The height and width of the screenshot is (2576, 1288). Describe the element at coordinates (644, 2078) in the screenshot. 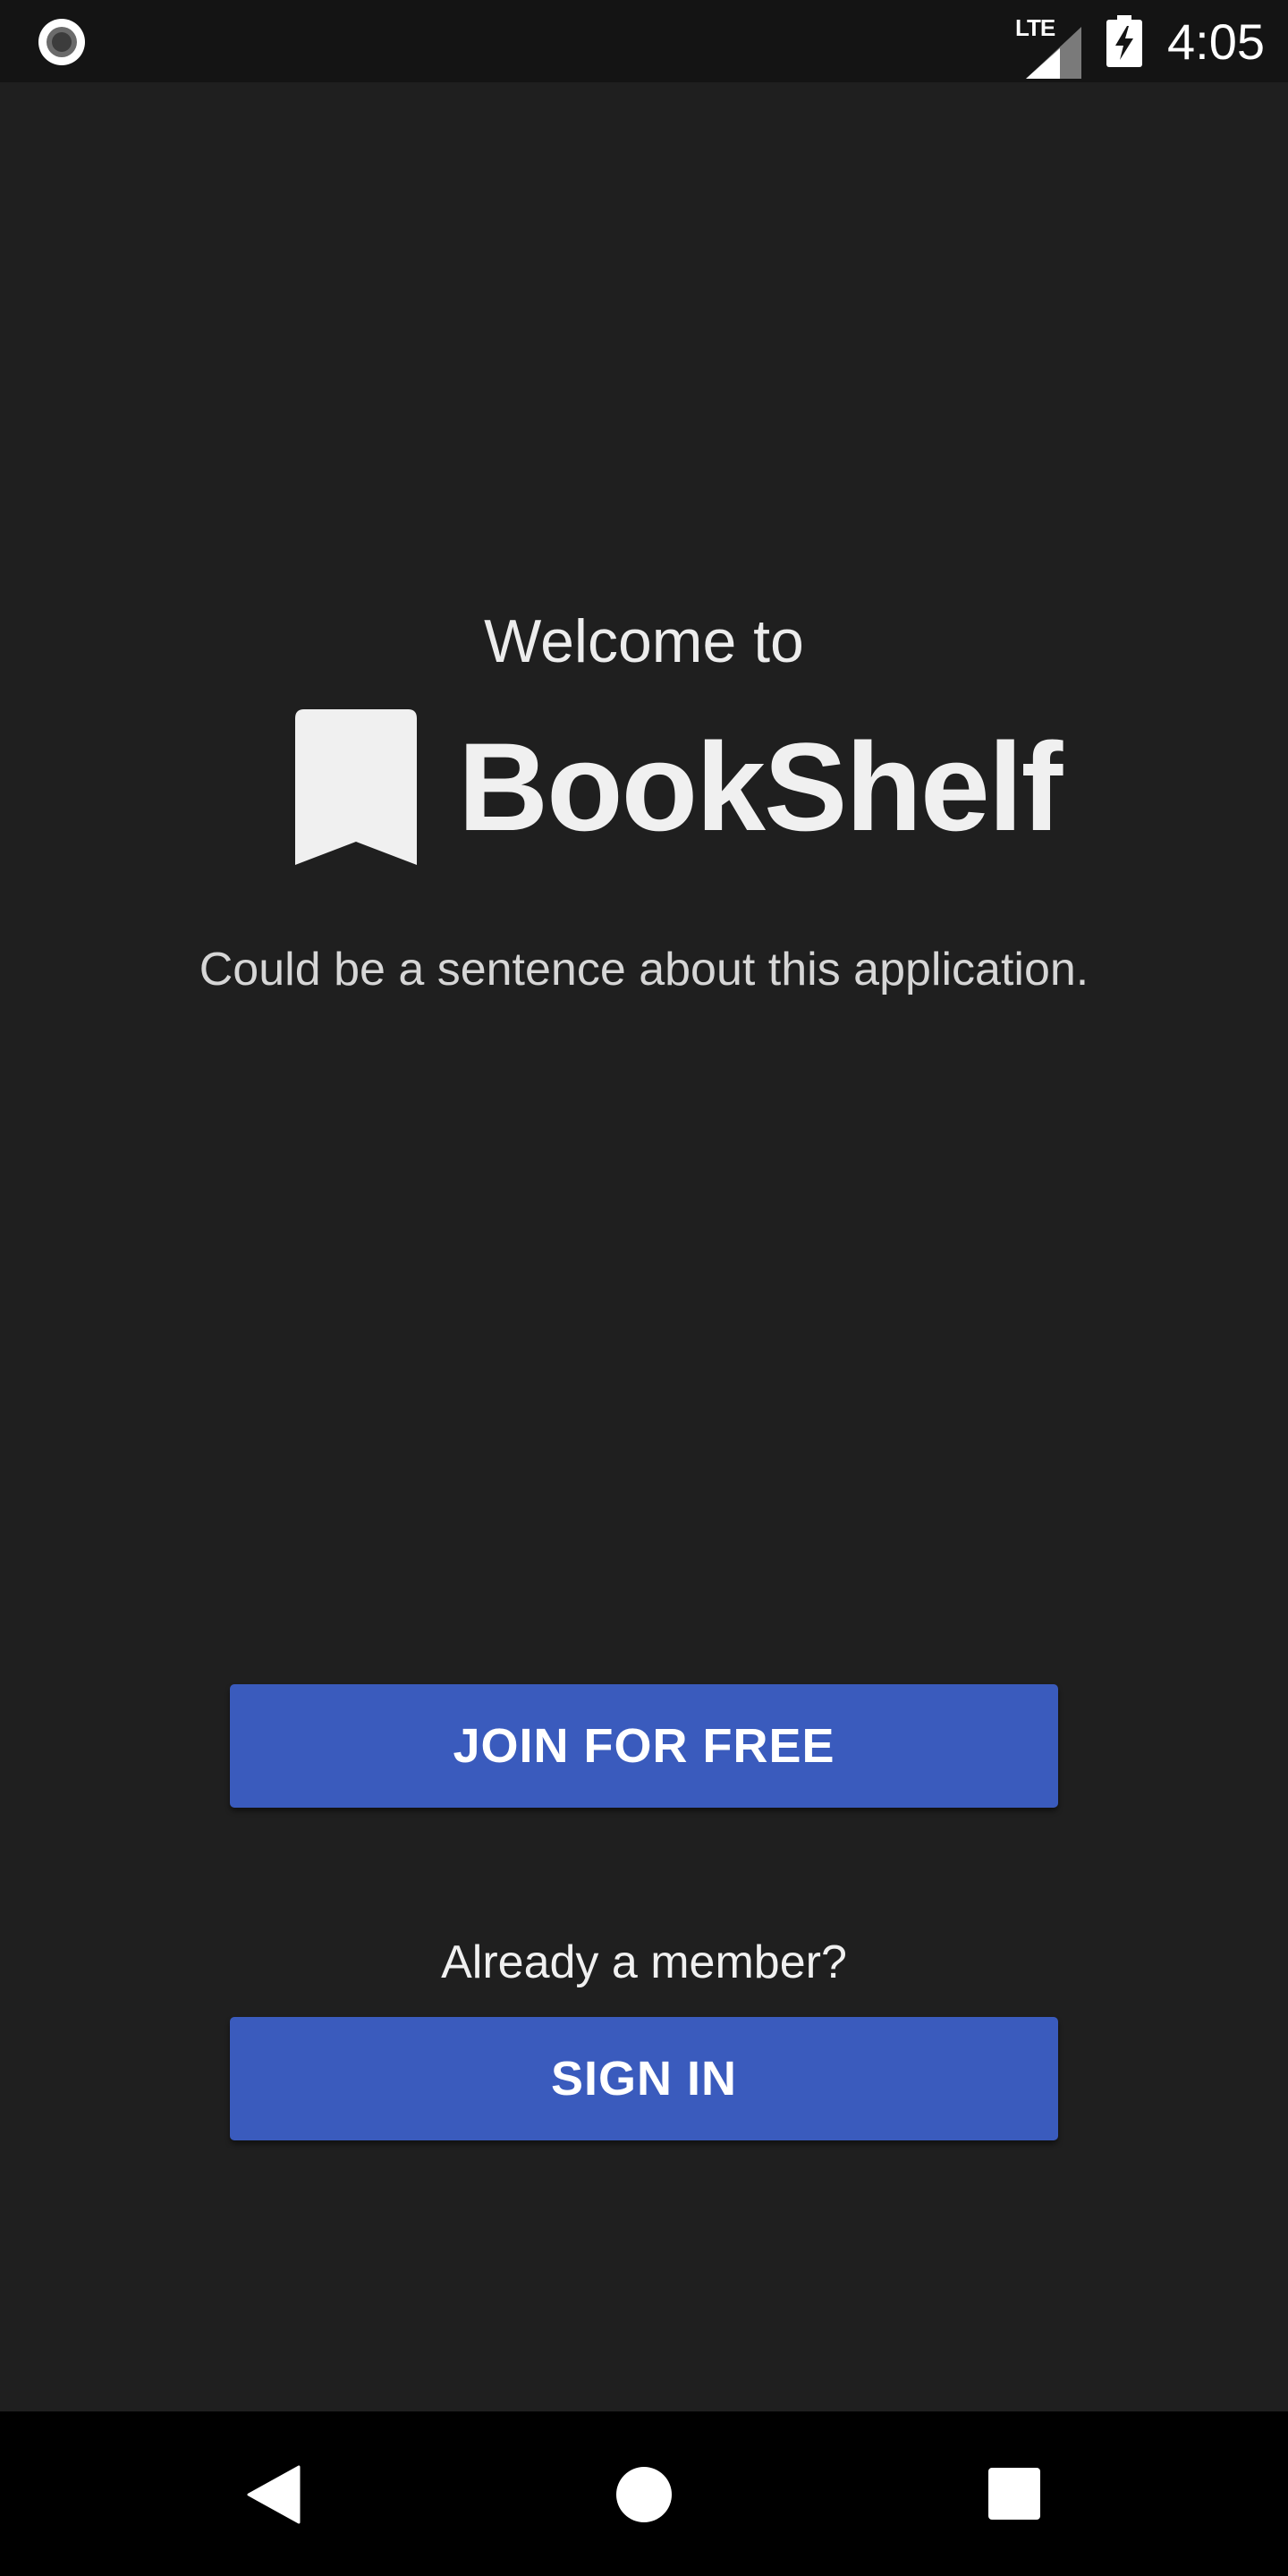

I see `sign-in-button: SIGN IN` at that location.